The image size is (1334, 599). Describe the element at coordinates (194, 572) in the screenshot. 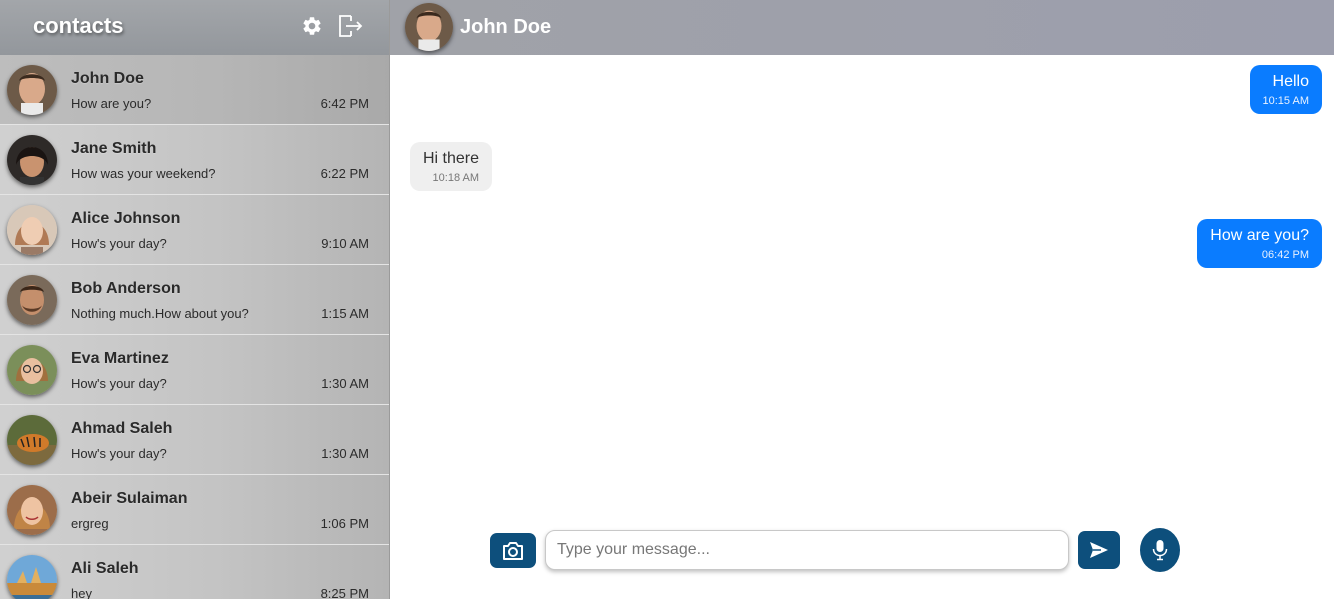

I see `contact-item-ali-saleh: Ali Saleh hey 8:25 PM` at that location.